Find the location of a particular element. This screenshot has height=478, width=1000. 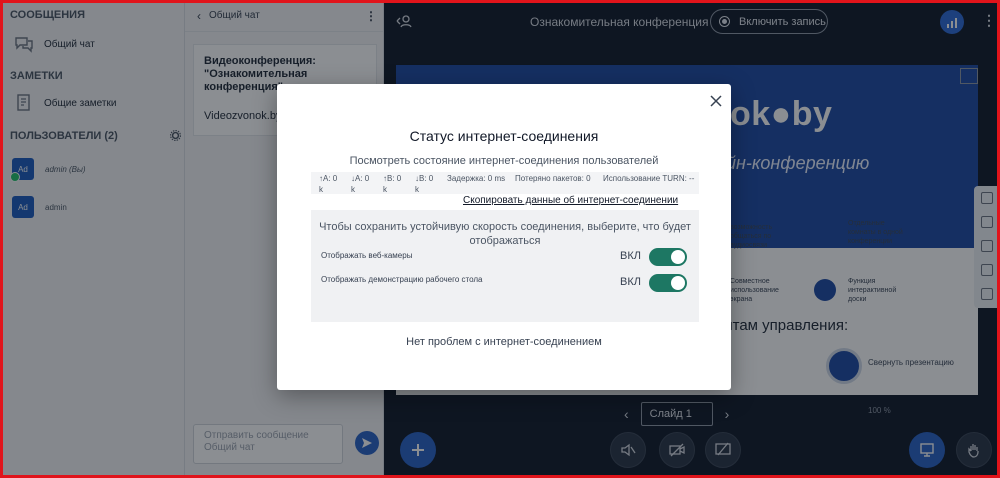

stat-bandwidth-down: ↓B: 0 k is located at coordinates (424, 184).